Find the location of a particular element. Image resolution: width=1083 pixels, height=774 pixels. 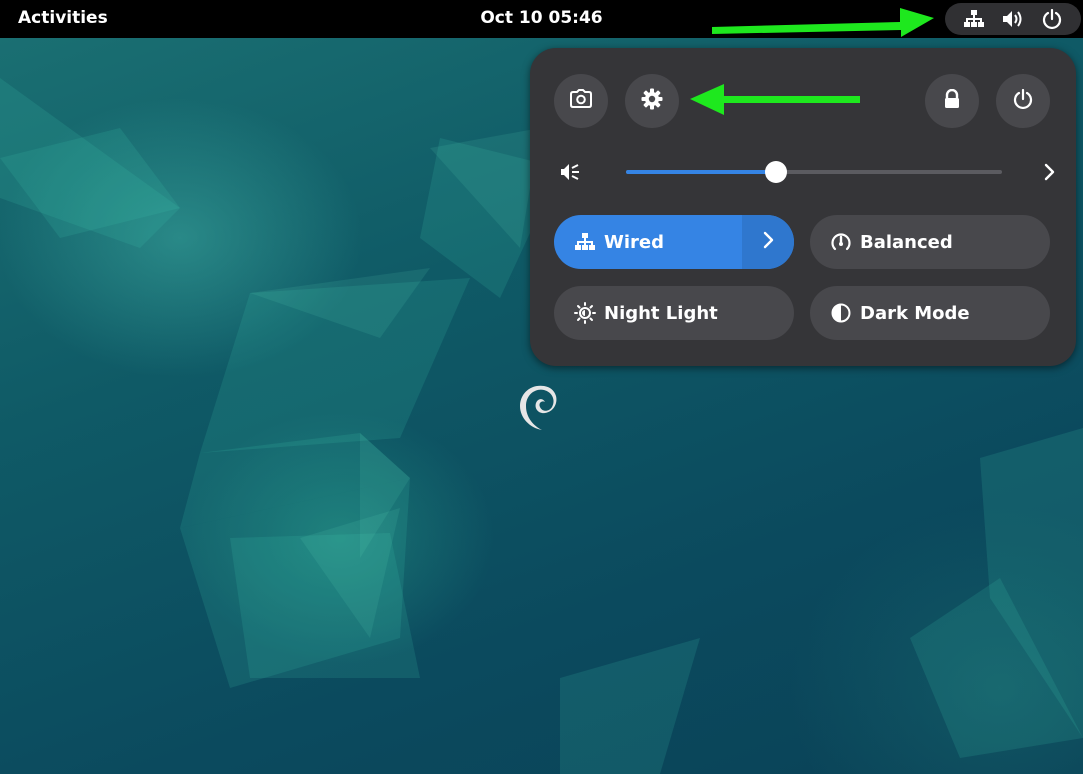

system-status-area is located at coordinates (1013, 19).